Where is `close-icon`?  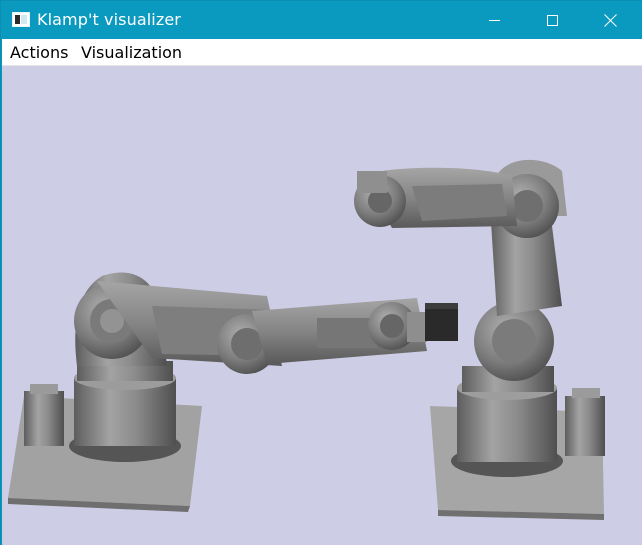 close-icon is located at coordinates (610, 20).